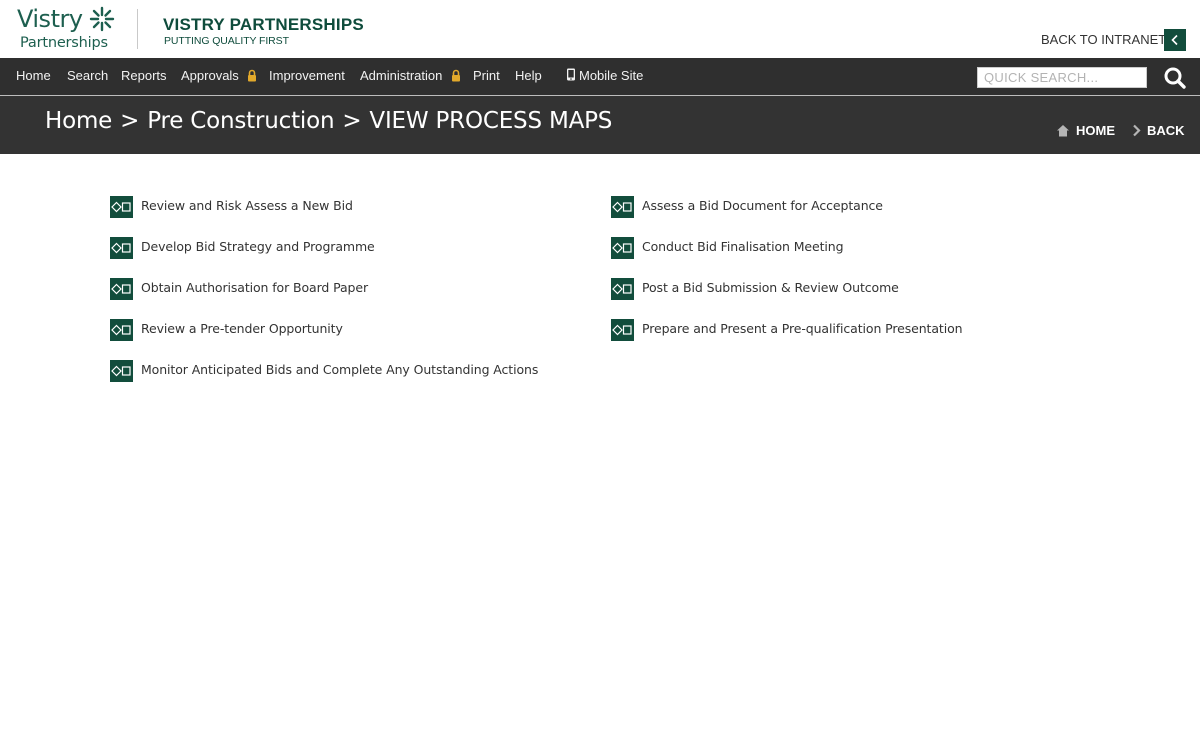 The width and height of the screenshot is (1200, 731). What do you see at coordinates (491, 121) in the screenshot?
I see `breadcrumb-current-page: VIEW PROCESS MAPS` at bounding box center [491, 121].